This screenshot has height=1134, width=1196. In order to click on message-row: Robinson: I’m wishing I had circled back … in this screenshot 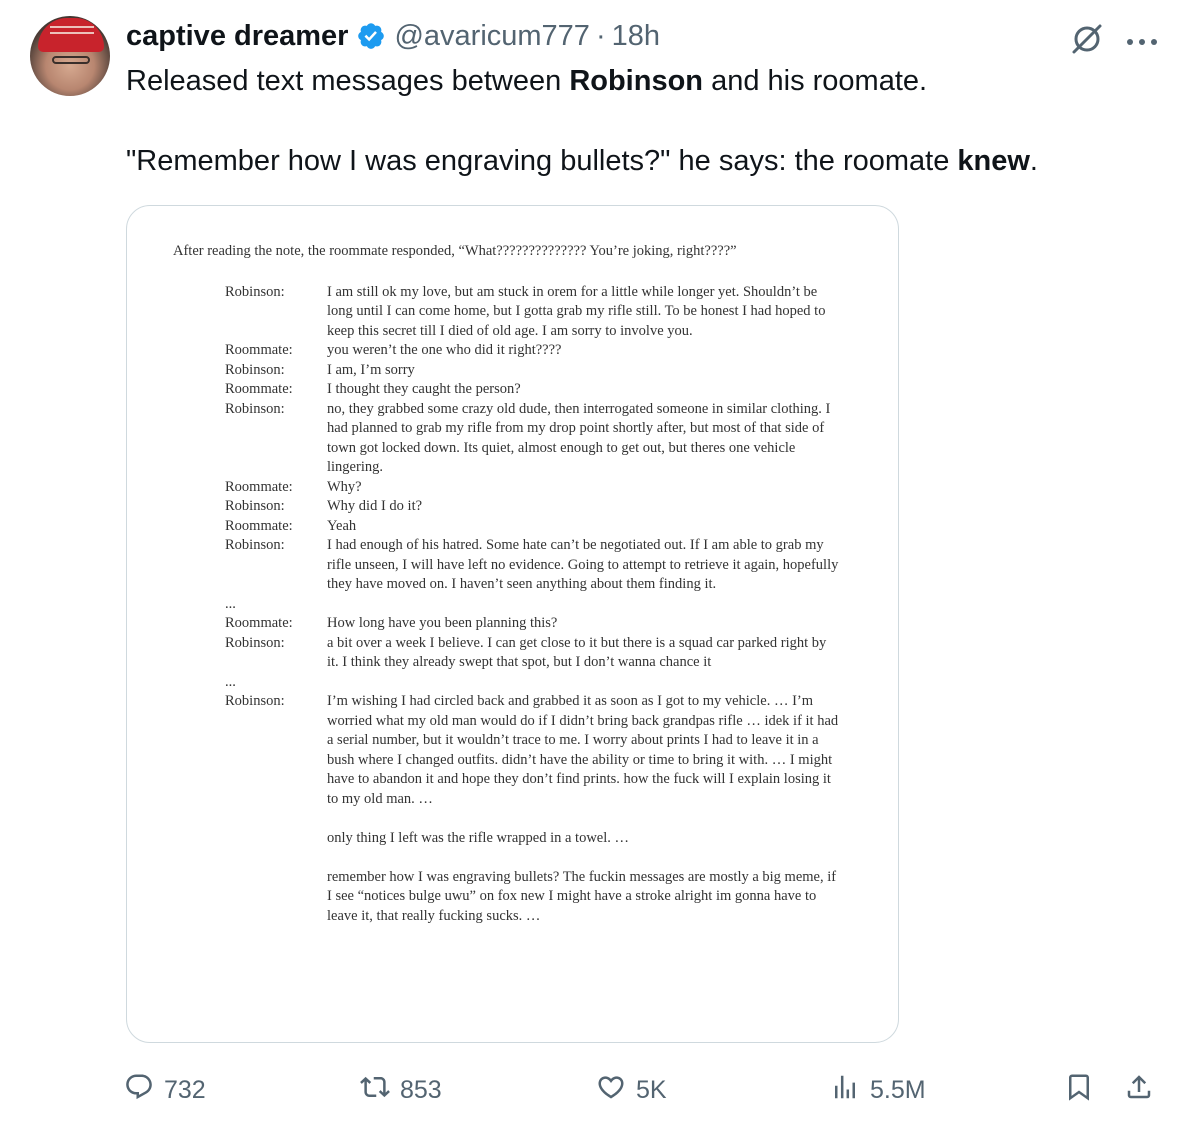, I will do `click(518, 750)`.